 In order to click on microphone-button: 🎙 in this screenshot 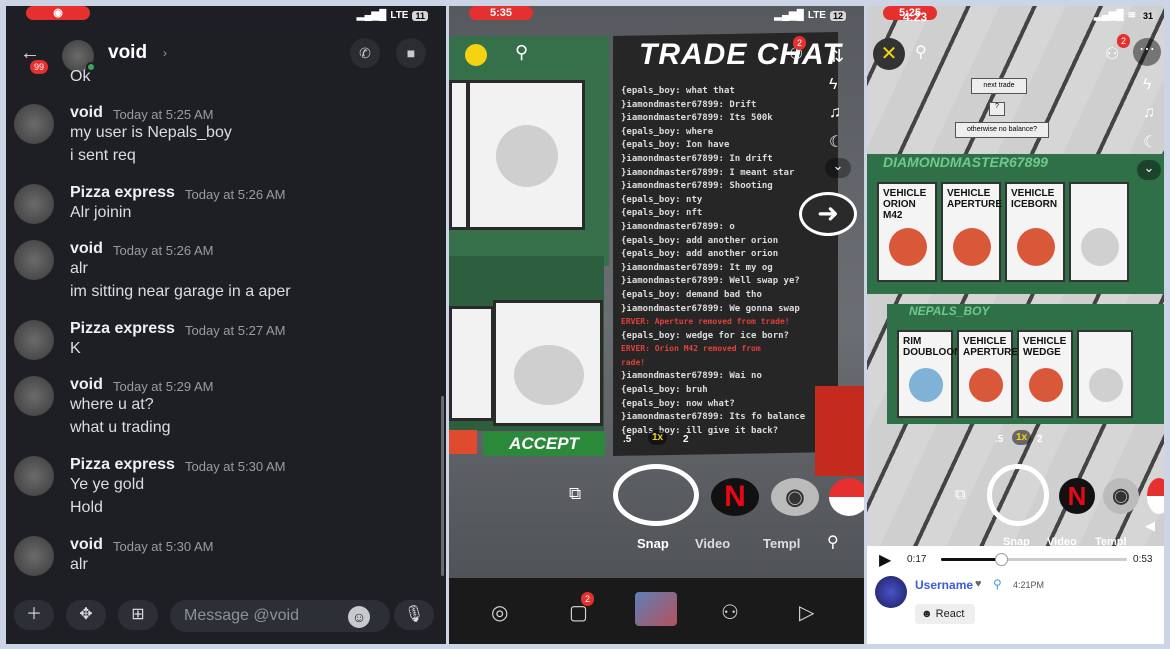, I will do `click(414, 615)`.